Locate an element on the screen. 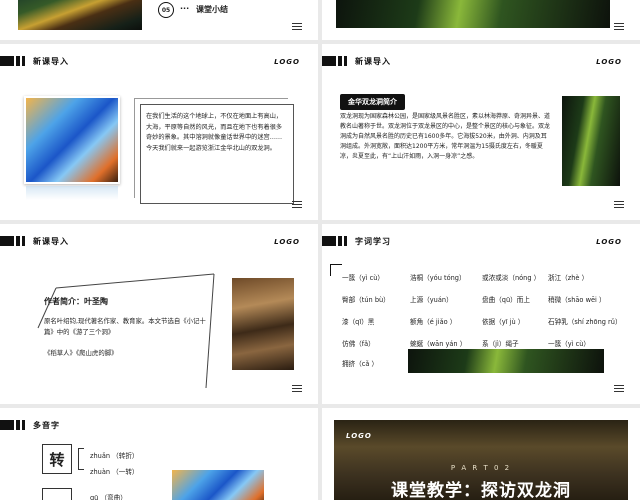  section-number: 05 is located at coordinates (166, 10).